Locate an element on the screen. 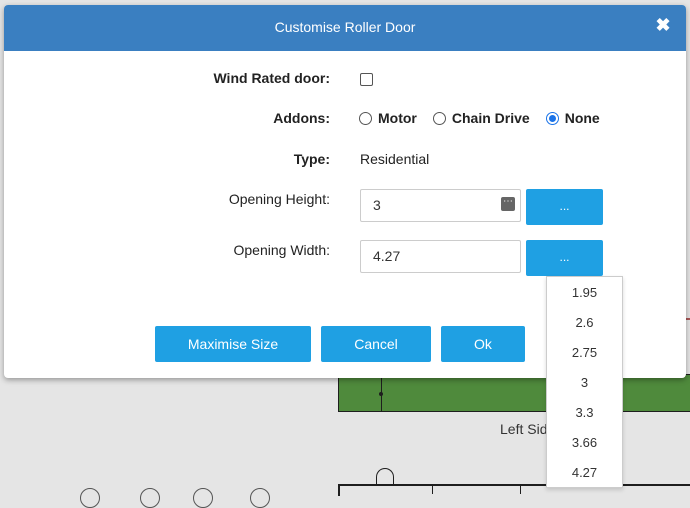 The height and width of the screenshot is (508, 690). addon-none-radio is located at coordinates (552, 118).